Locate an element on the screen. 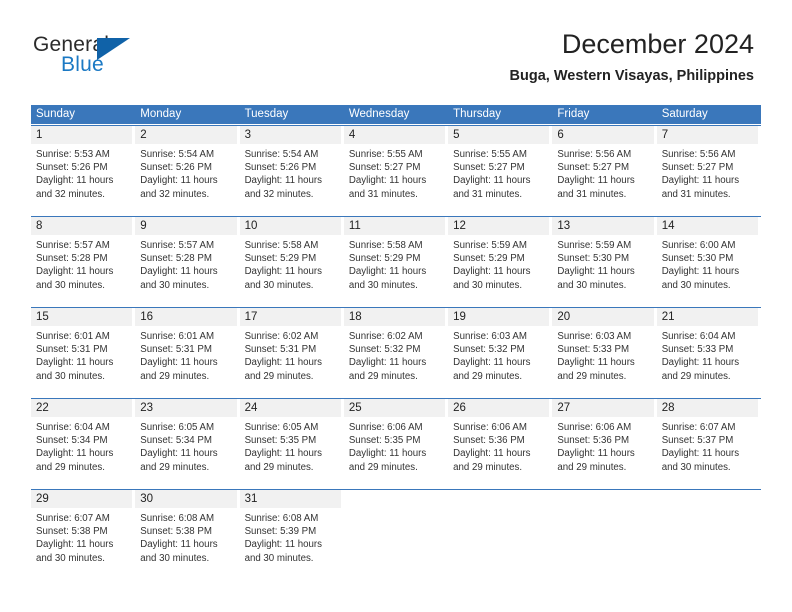 Image resolution: width=792 pixels, height=612 pixels. day-number: 2 is located at coordinates (143, 135).